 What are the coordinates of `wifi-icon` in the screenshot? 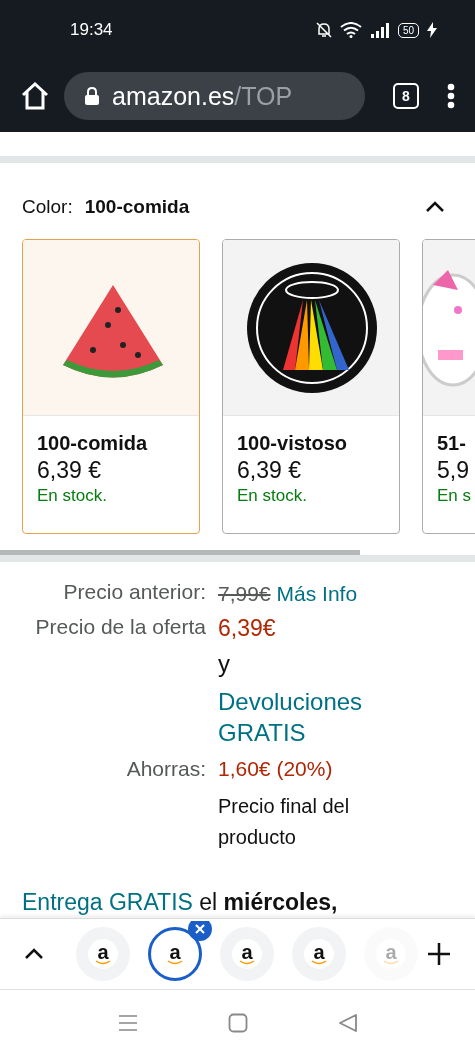 It's located at (350, 30).